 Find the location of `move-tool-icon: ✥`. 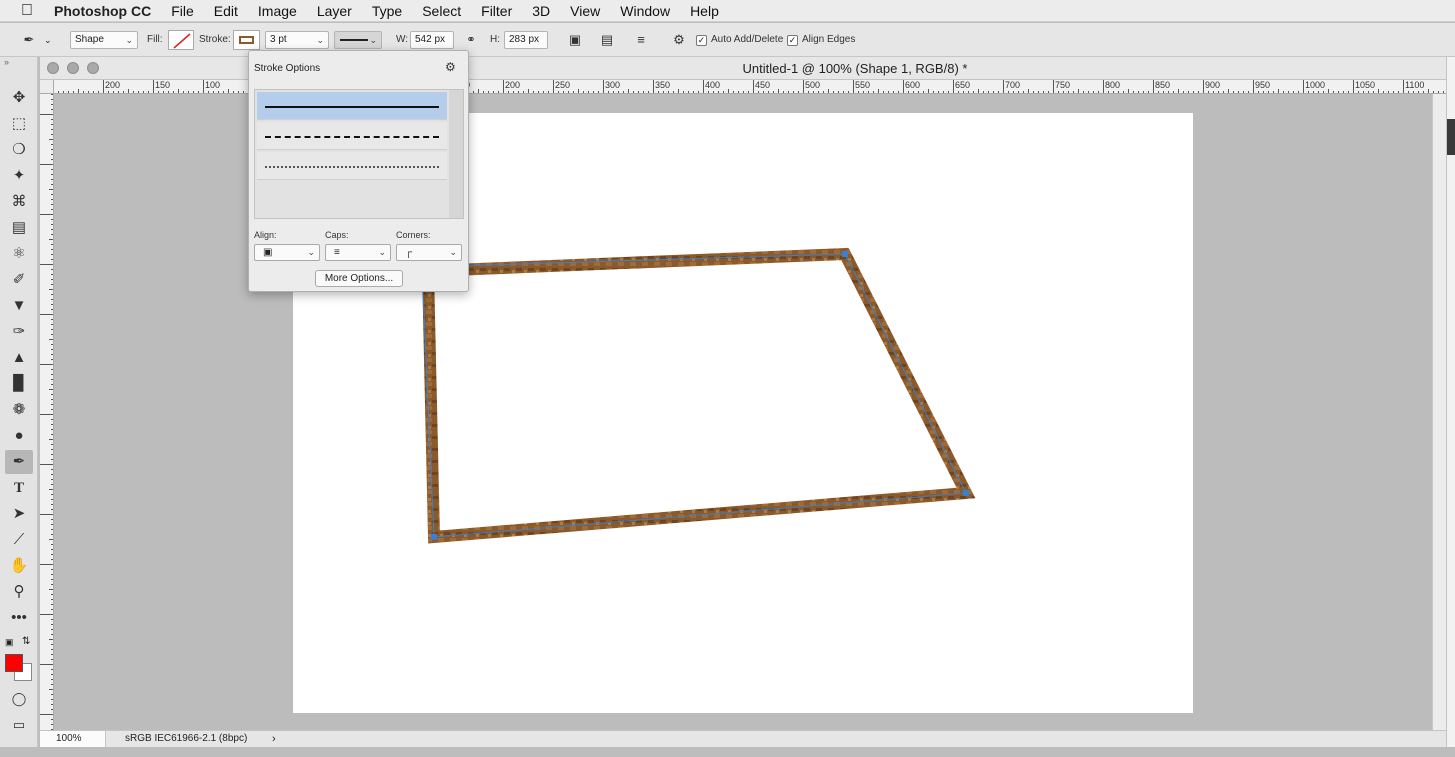

move-tool-icon: ✥ is located at coordinates (19, 98).